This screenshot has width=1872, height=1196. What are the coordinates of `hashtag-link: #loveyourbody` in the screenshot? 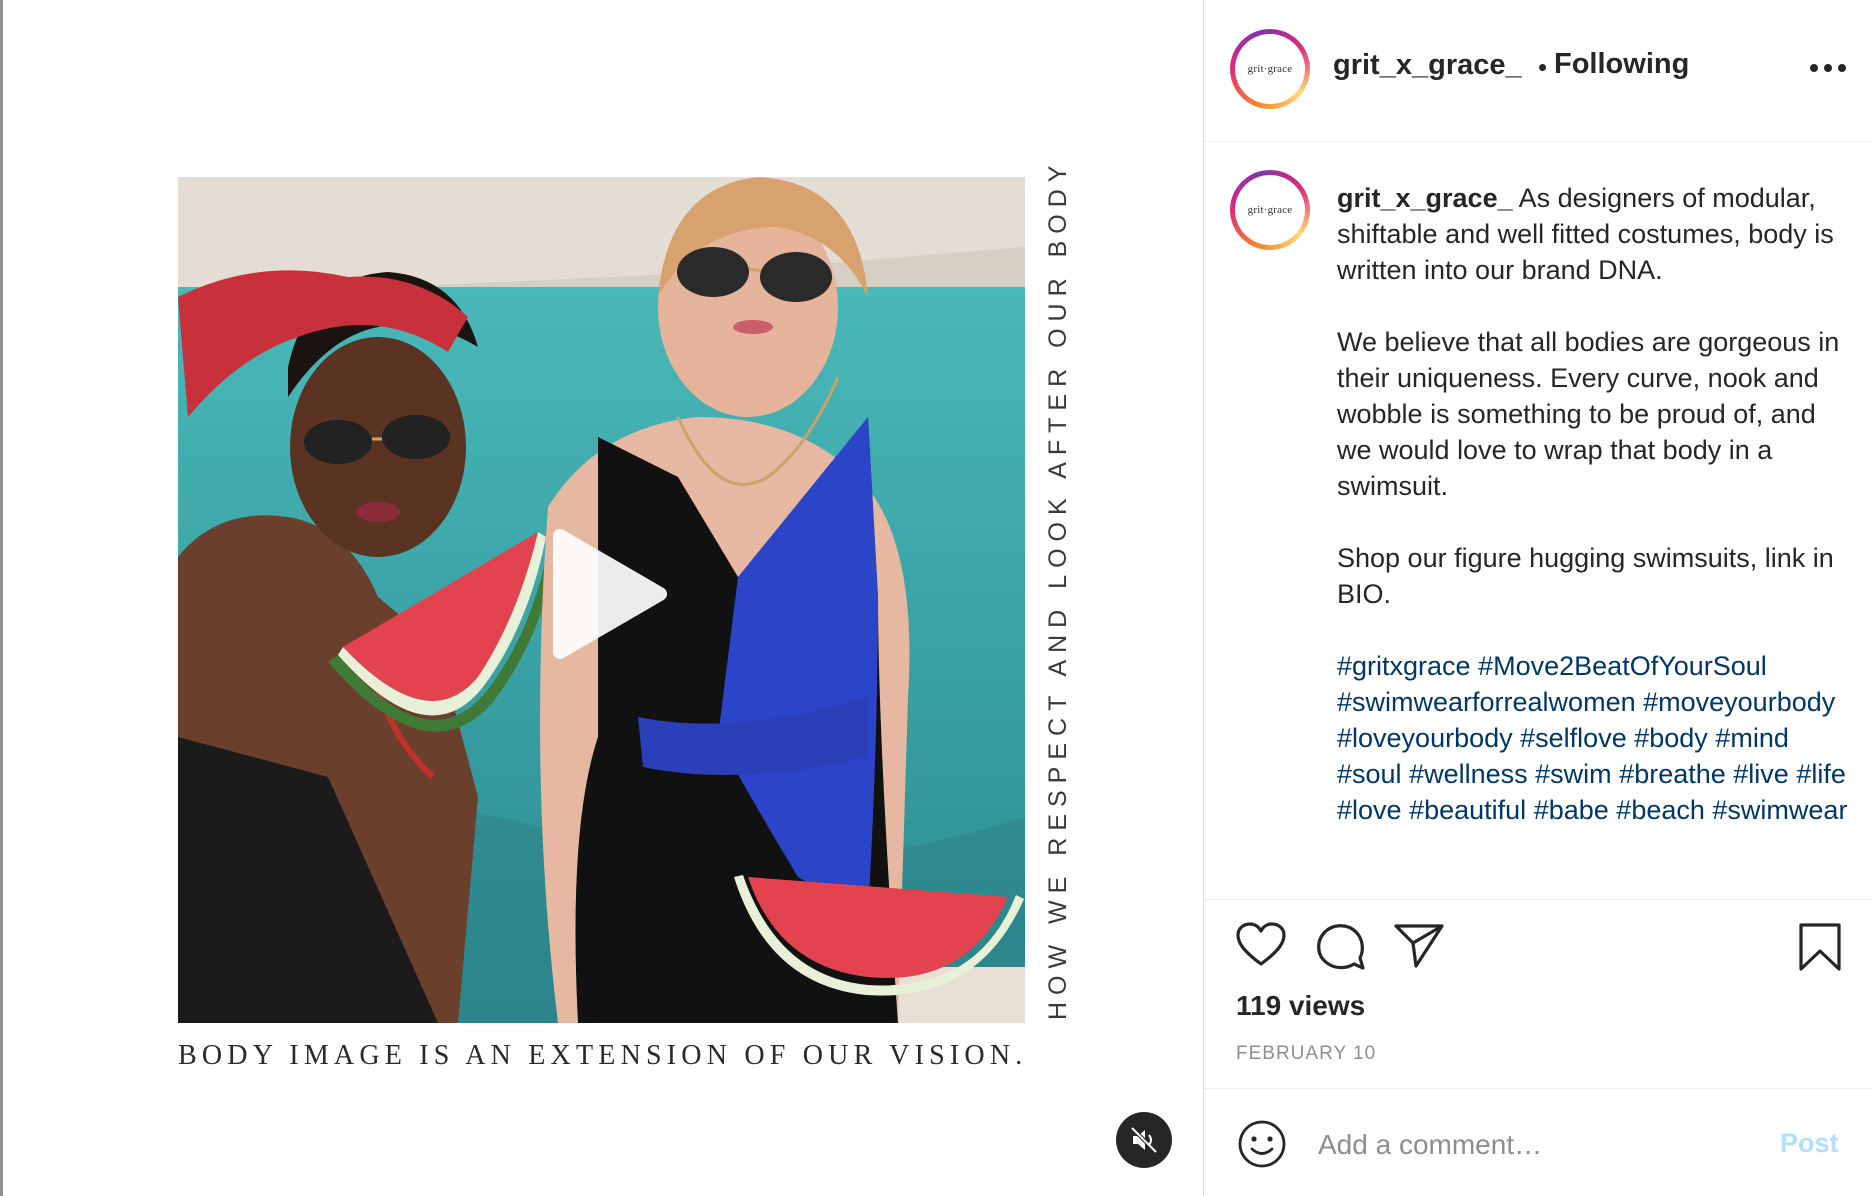 It's located at (1425, 738).